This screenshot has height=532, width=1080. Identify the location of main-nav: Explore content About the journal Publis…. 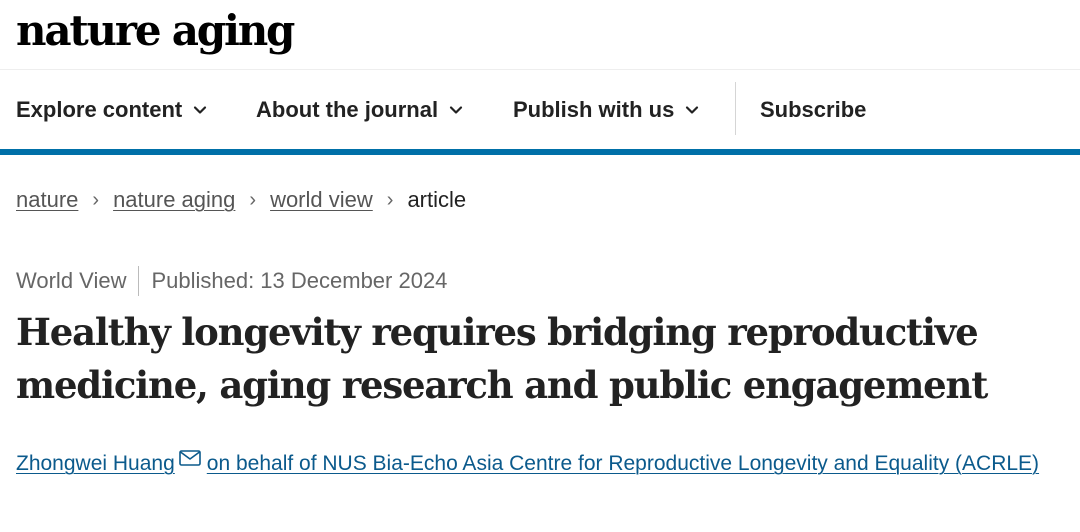
(540, 110).